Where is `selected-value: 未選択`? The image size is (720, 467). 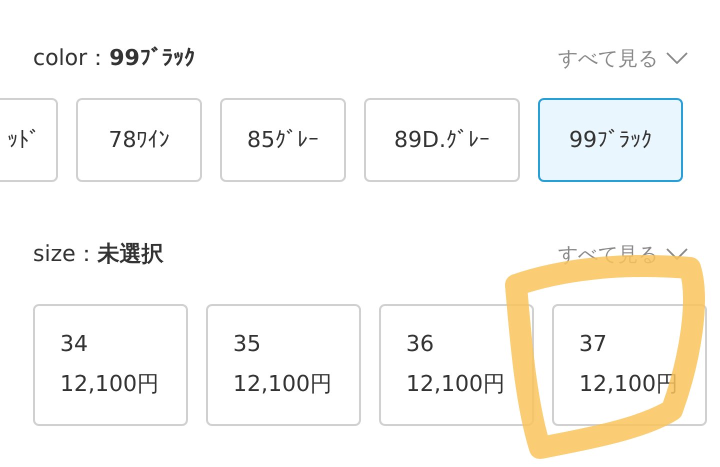
selected-value: 未選択 is located at coordinates (131, 254).